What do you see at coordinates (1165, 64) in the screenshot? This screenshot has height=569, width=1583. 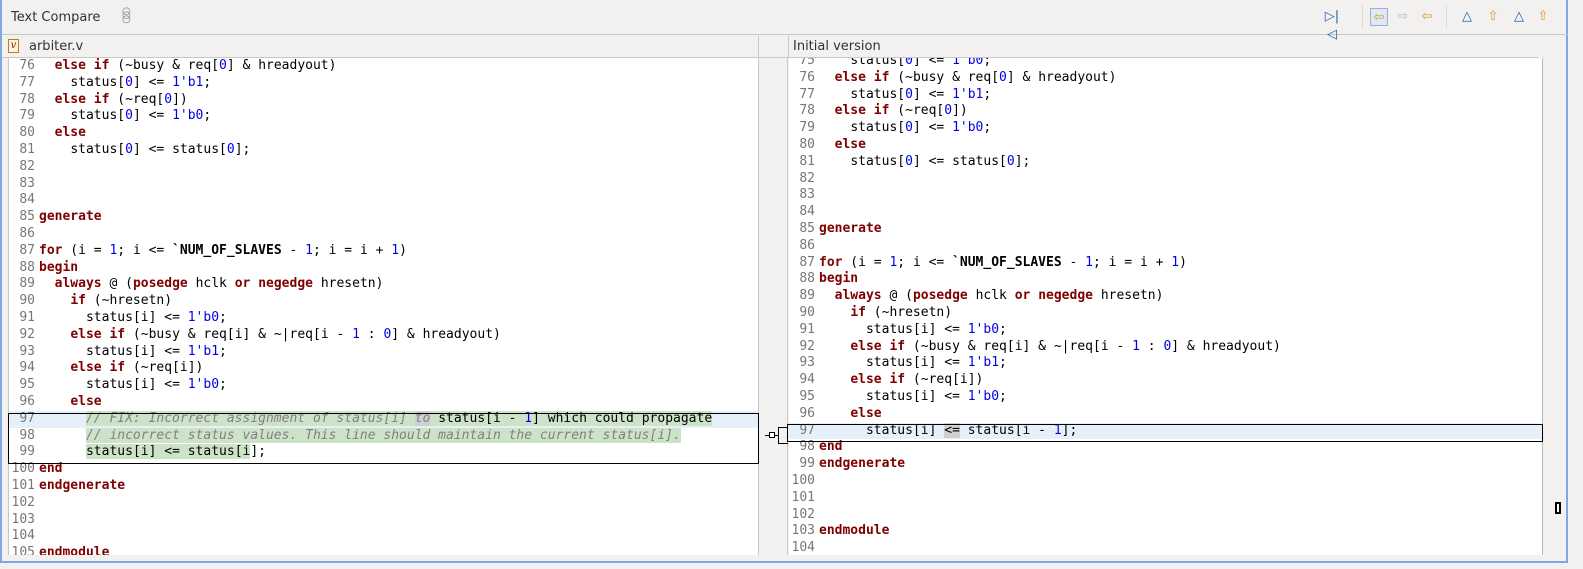 I see `code-line: 75 status[0] <= 1'b0;` at bounding box center [1165, 64].